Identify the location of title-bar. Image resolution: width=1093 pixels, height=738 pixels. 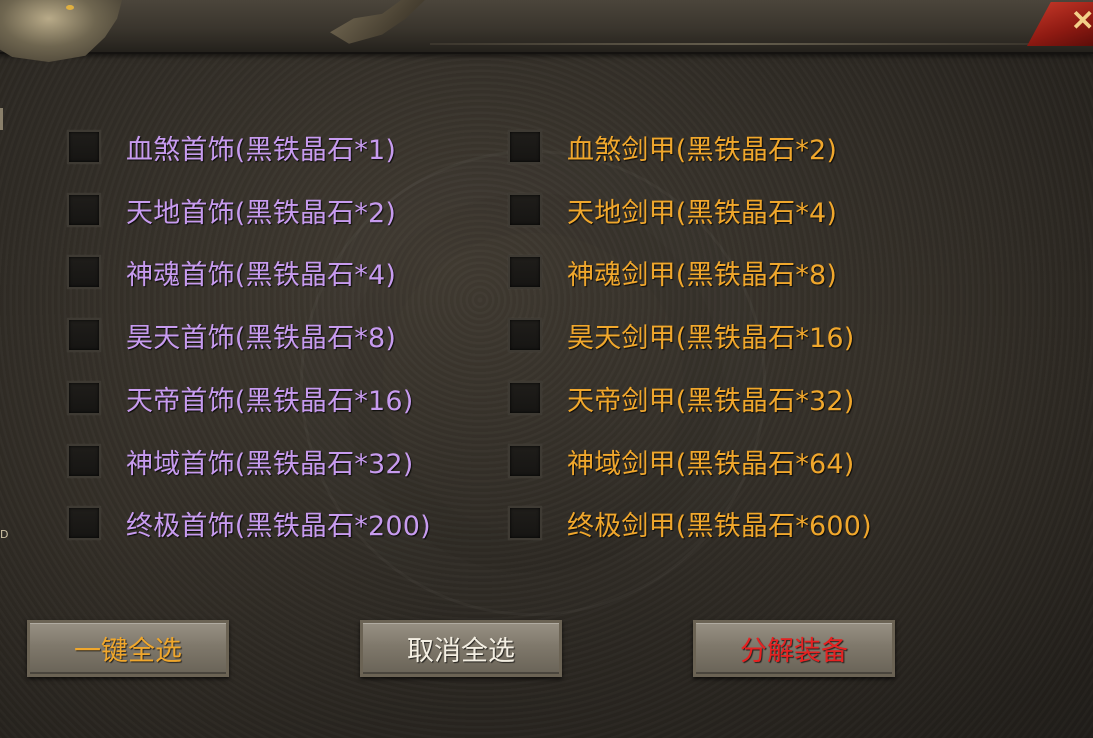
(546, 27).